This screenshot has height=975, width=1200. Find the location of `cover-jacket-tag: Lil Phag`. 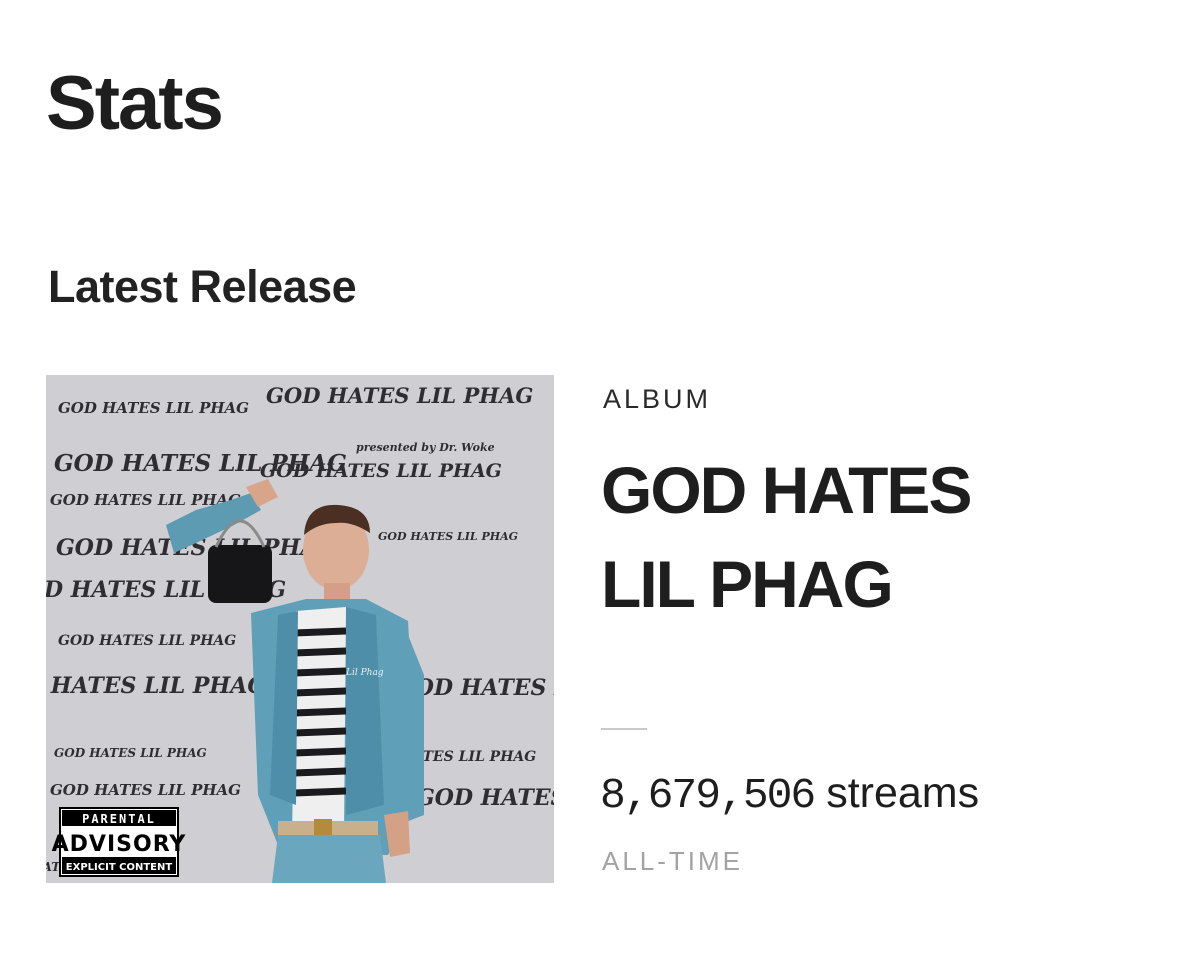

cover-jacket-tag: Lil Phag is located at coordinates (364, 673).